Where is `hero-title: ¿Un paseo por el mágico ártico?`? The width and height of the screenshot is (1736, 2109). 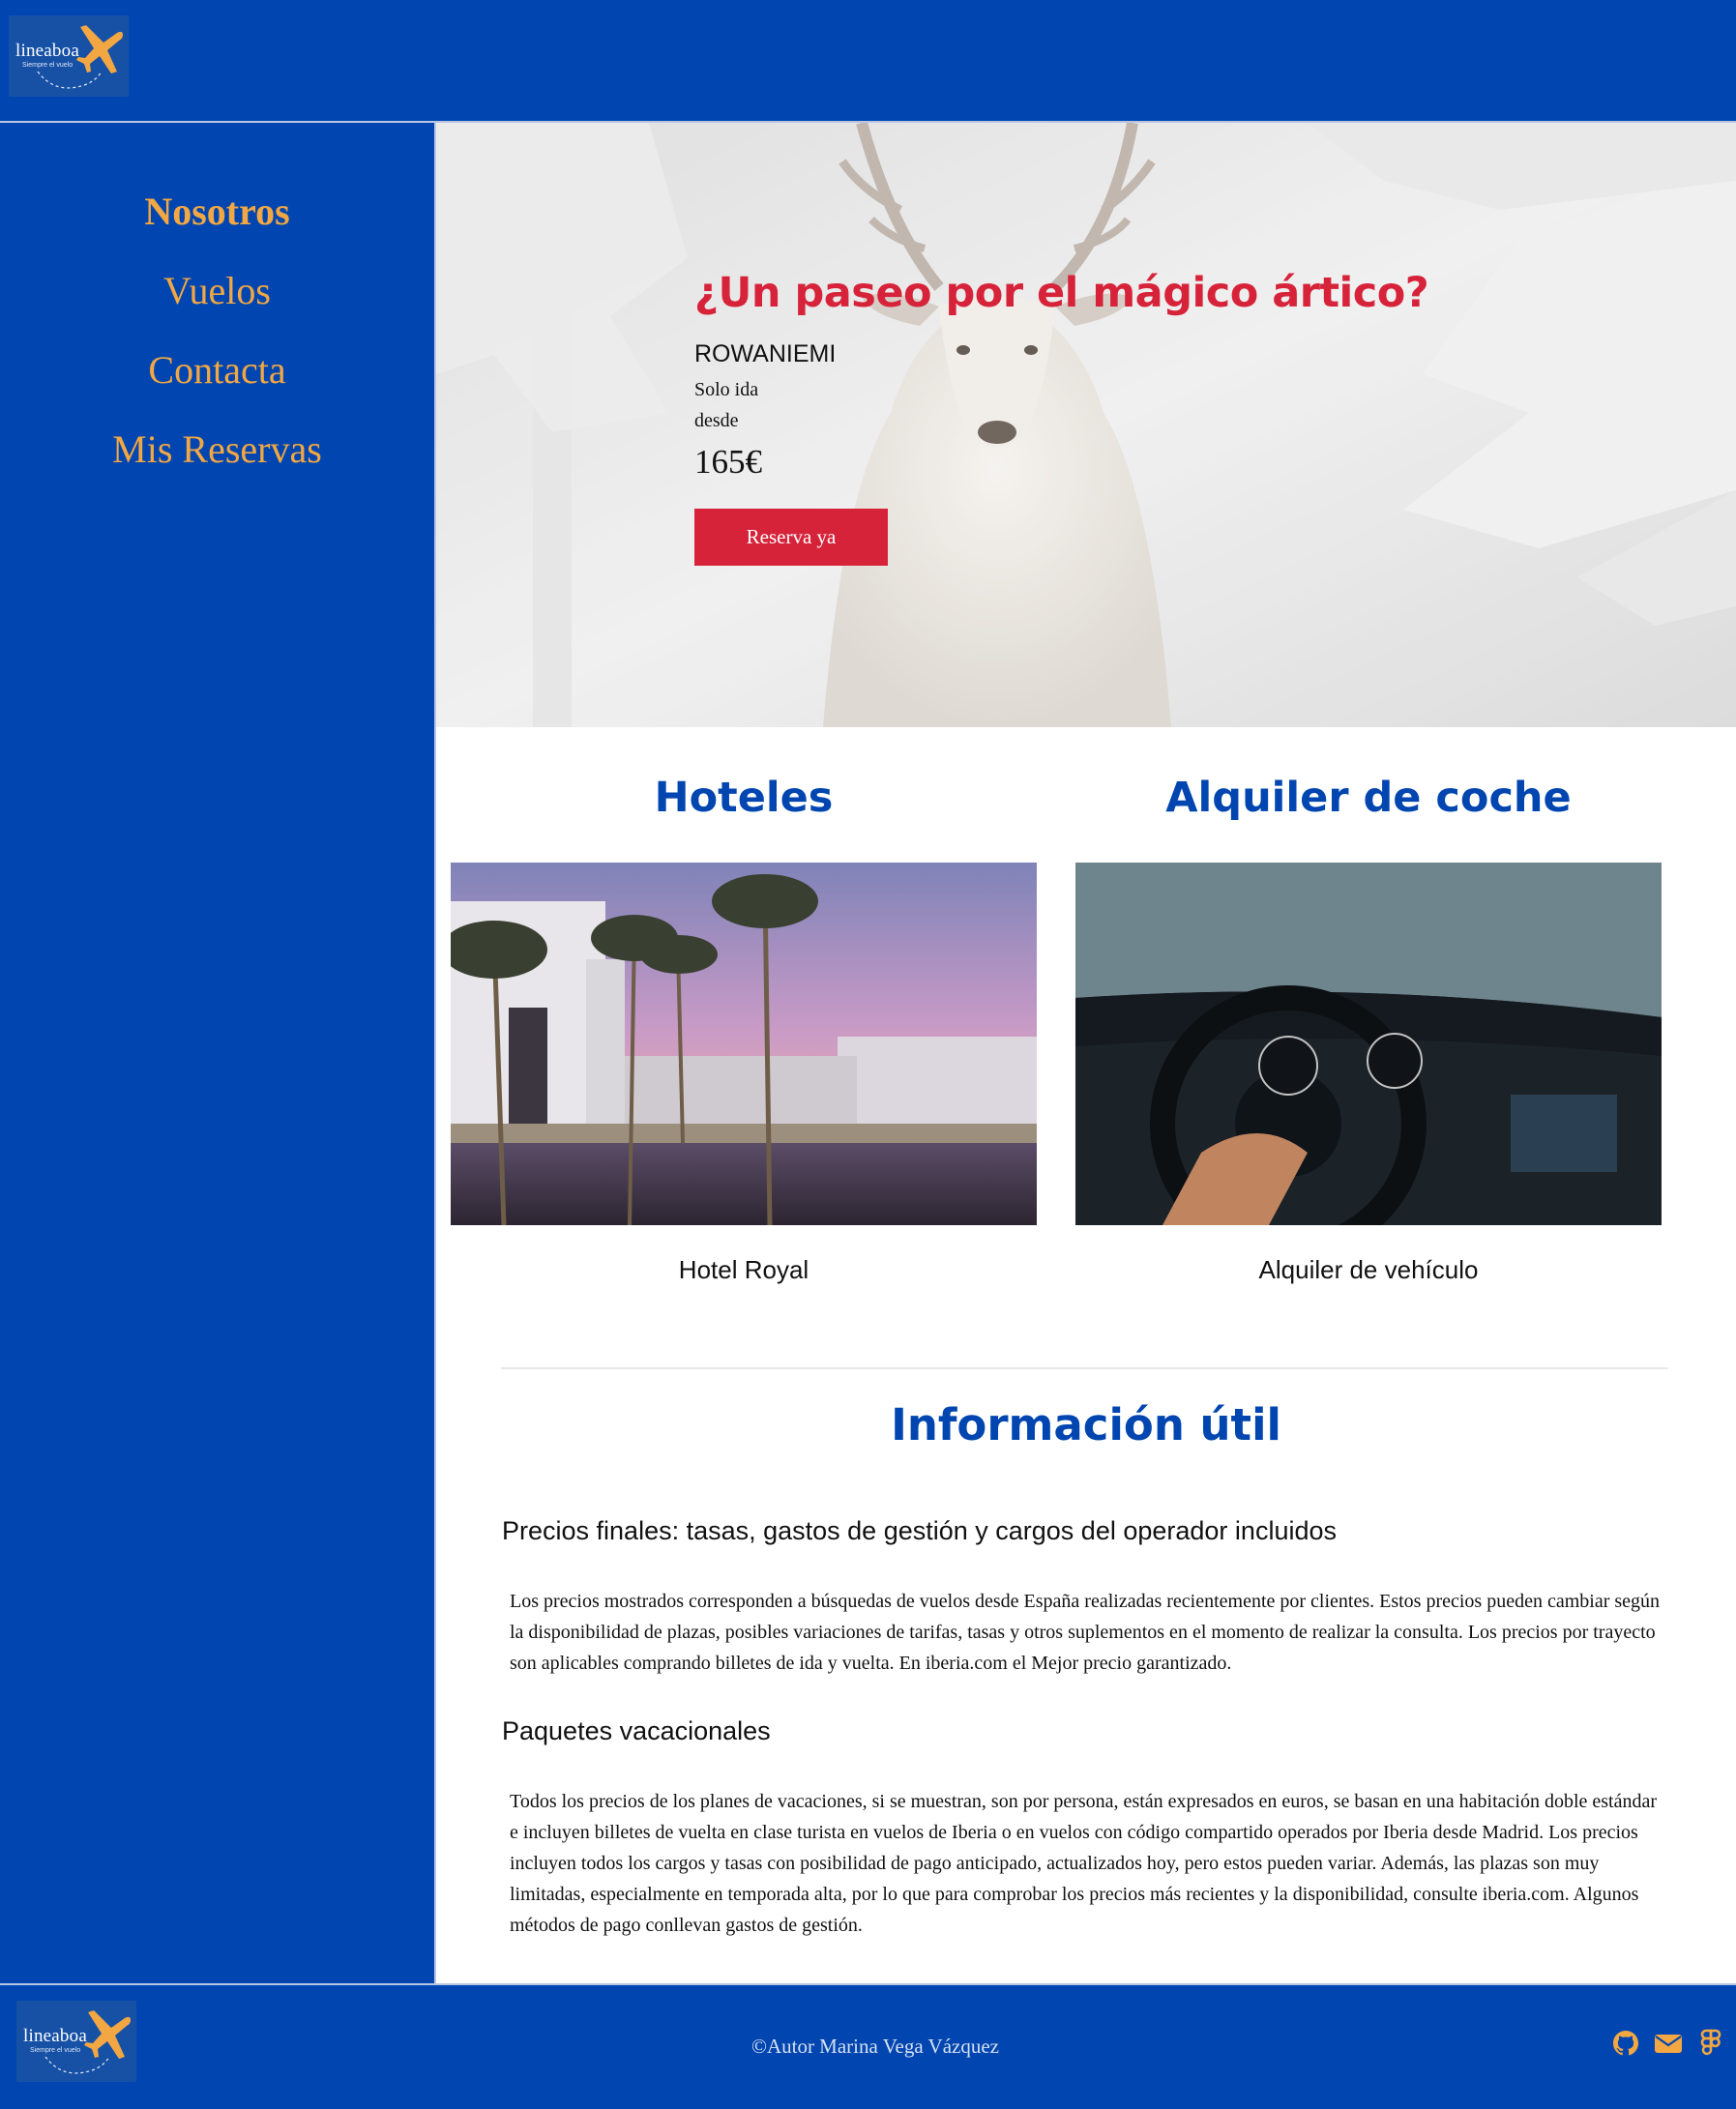 hero-title: ¿Un paseo por el mágico ártico? is located at coordinates (1061, 293).